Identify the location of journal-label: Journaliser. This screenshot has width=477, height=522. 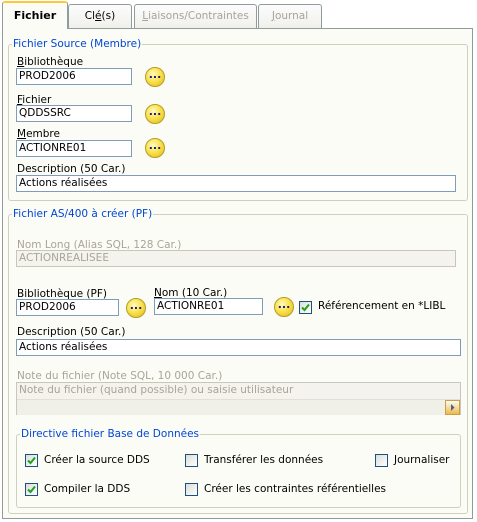
(422, 460).